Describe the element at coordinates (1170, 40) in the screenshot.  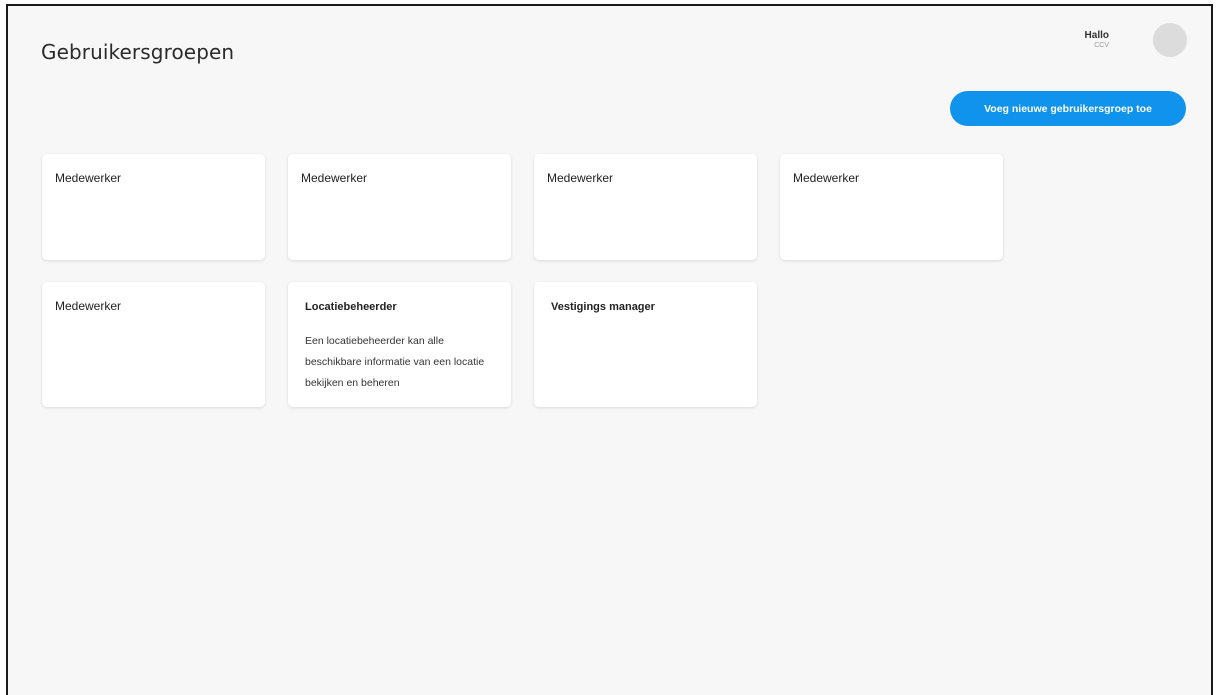
I see `avatar` at that location.